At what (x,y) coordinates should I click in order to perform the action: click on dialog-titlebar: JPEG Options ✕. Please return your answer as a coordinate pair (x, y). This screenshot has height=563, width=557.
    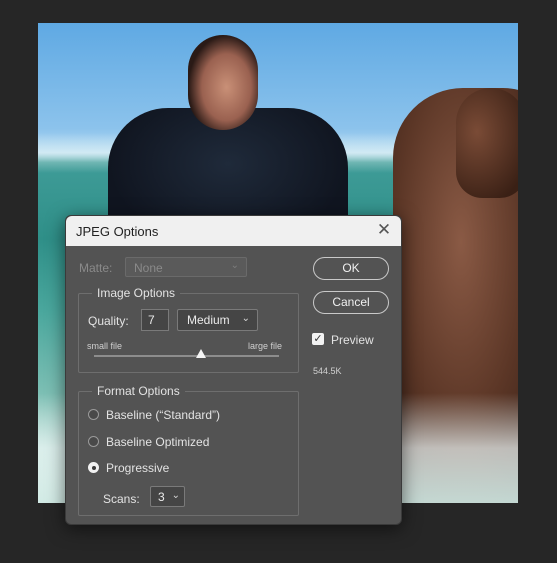
    Looking at the image, I should click on (233, 231).